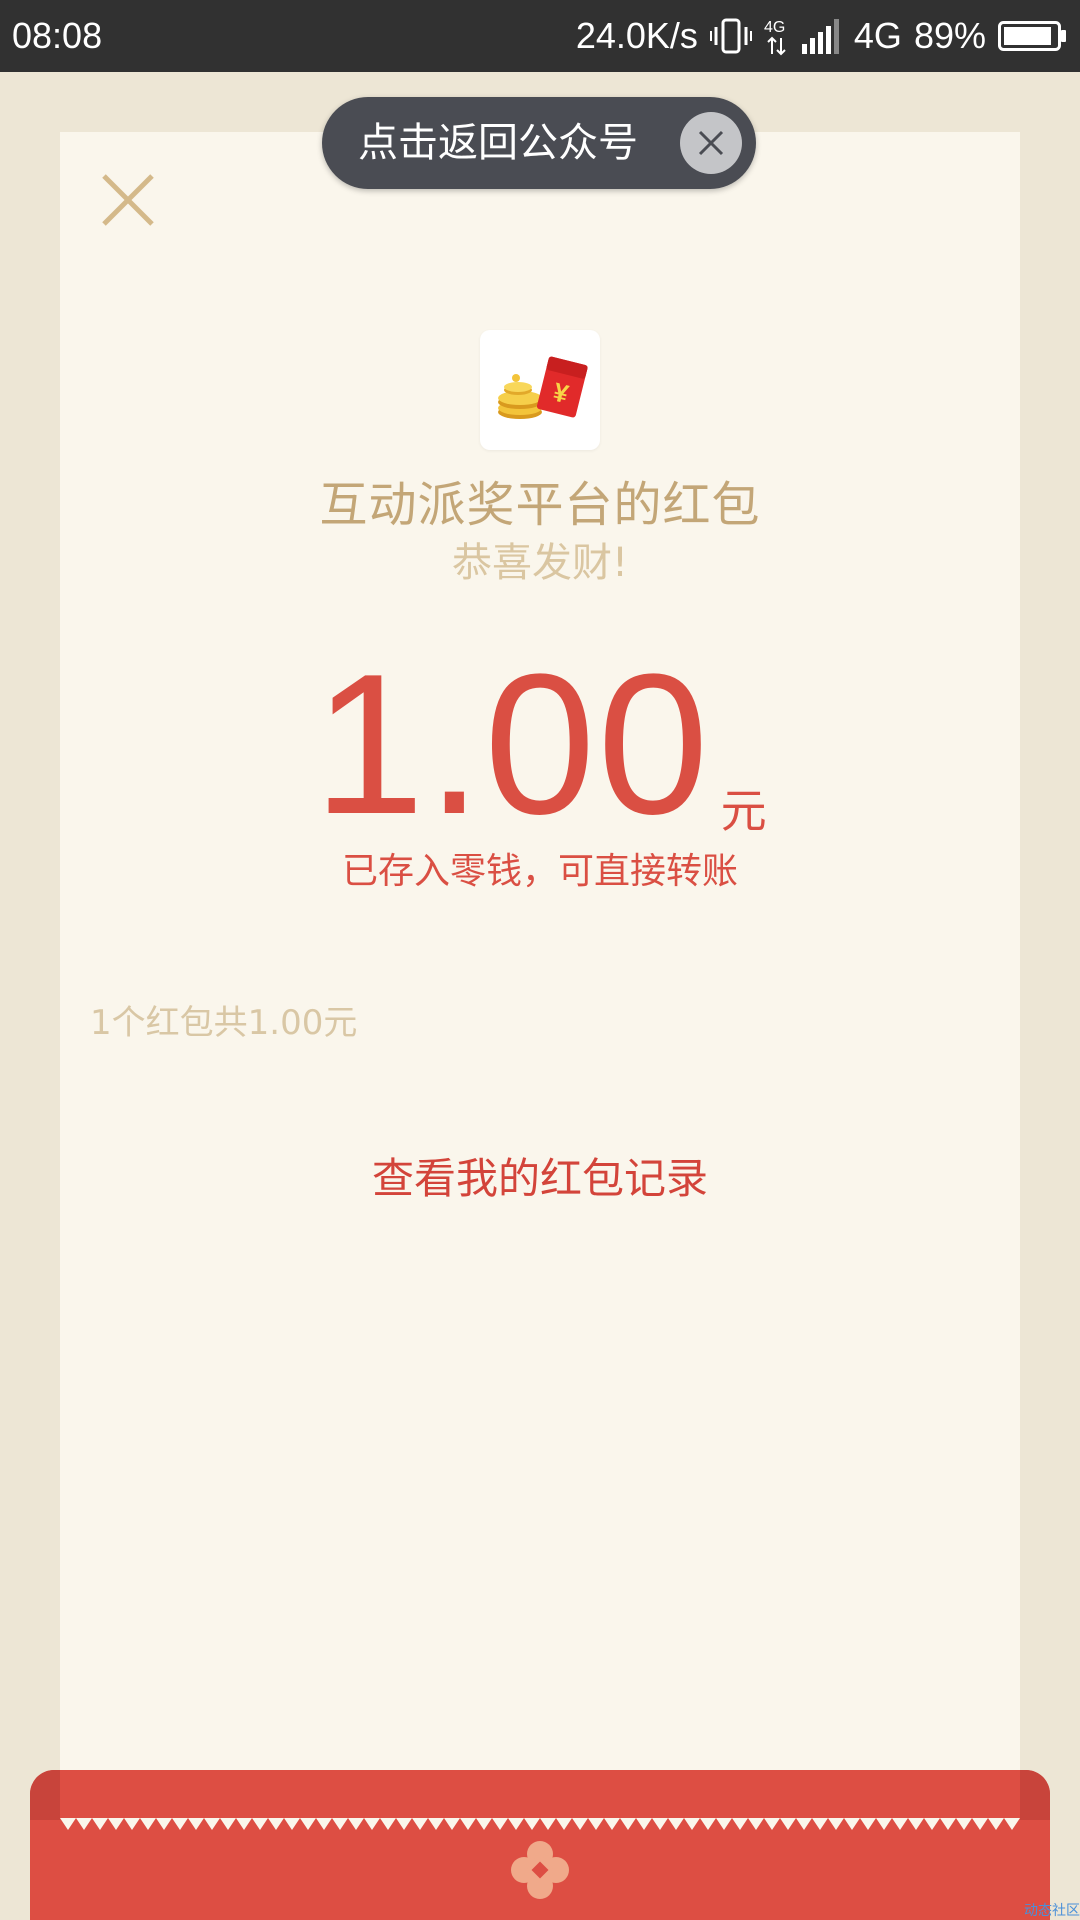 The image size is (1080, 1920). What do you see at coordinates (730, 36) in the screenshot?
I see `vibrate-icon` at bounding box center [730, 36].